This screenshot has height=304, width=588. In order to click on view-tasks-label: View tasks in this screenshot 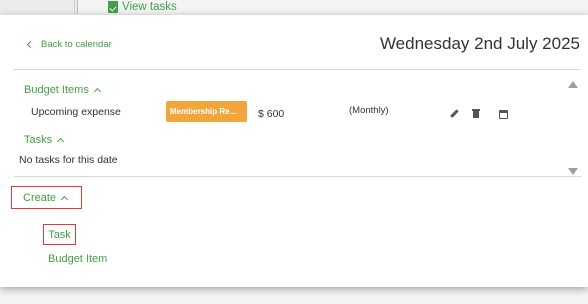, I will do `click(149, 7)`.